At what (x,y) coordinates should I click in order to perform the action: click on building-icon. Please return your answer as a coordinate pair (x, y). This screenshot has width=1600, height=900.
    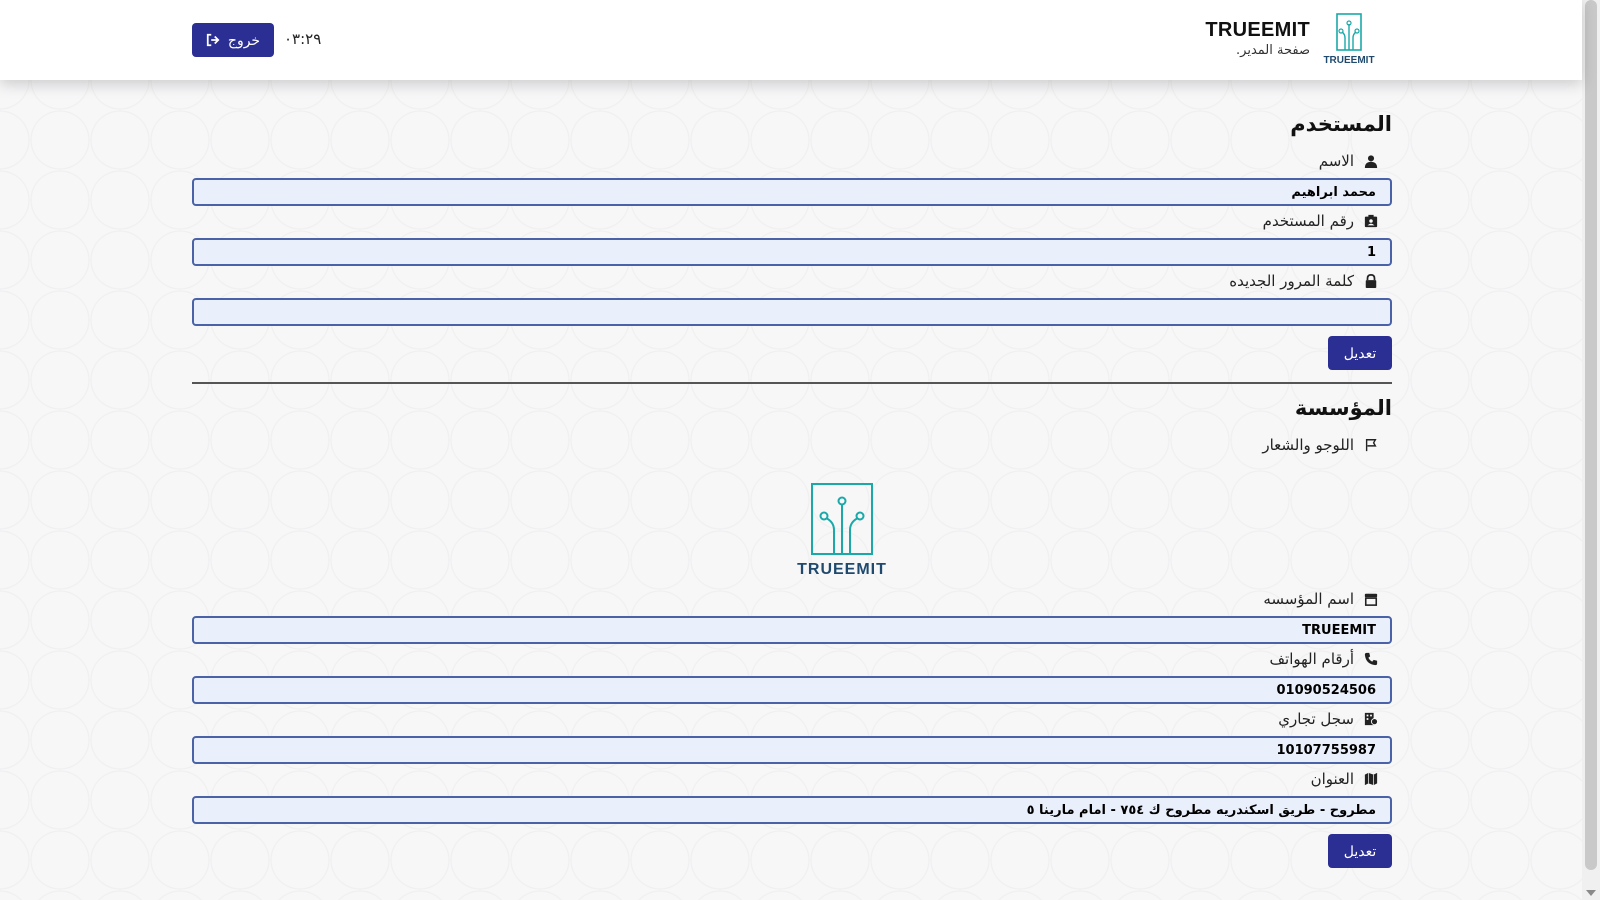
    Looking at the image, I should click on (1371, 719).